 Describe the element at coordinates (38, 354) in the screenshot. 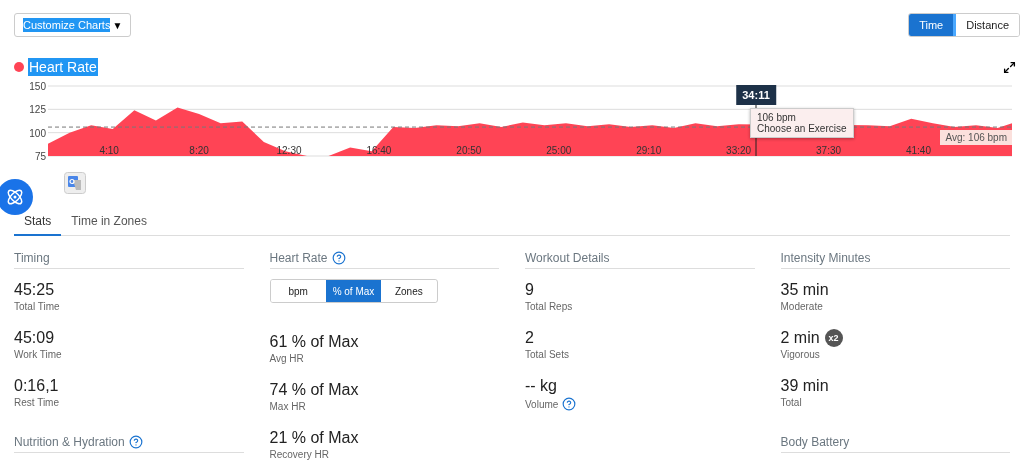

I see `stat-label: Work Time` at that location.